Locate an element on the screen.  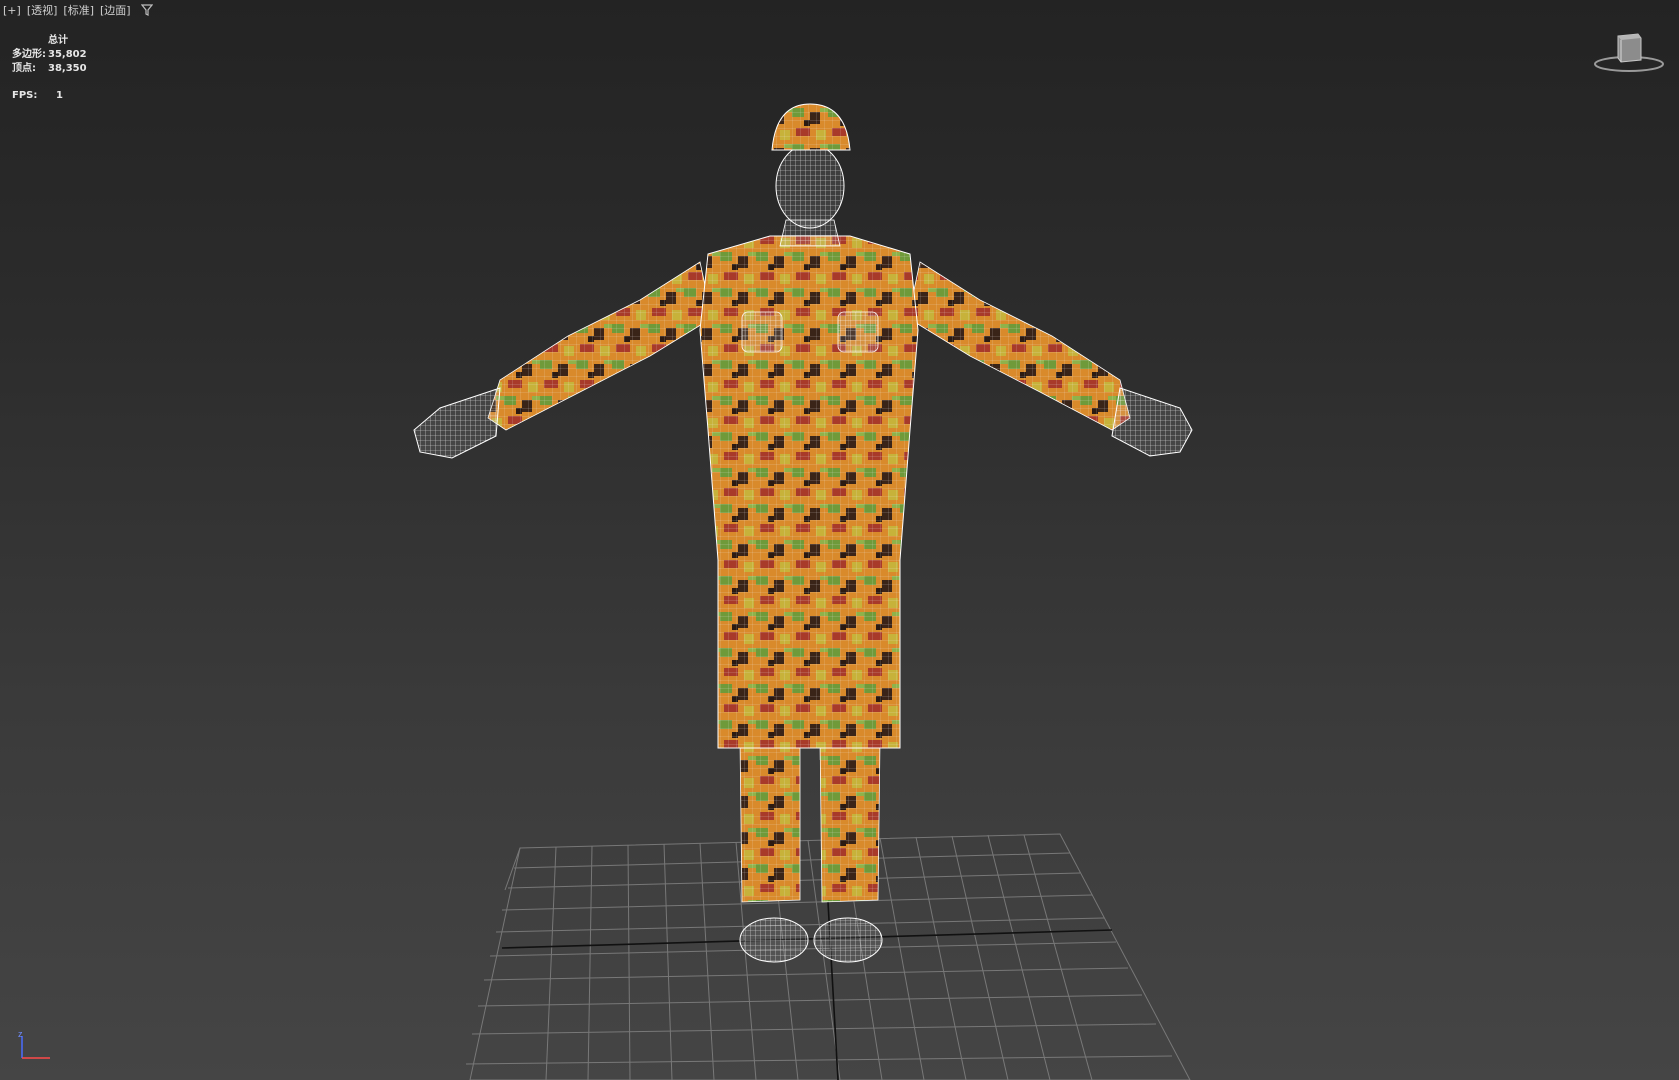
axis-z-label: z is located at coordinates (20, 1034).